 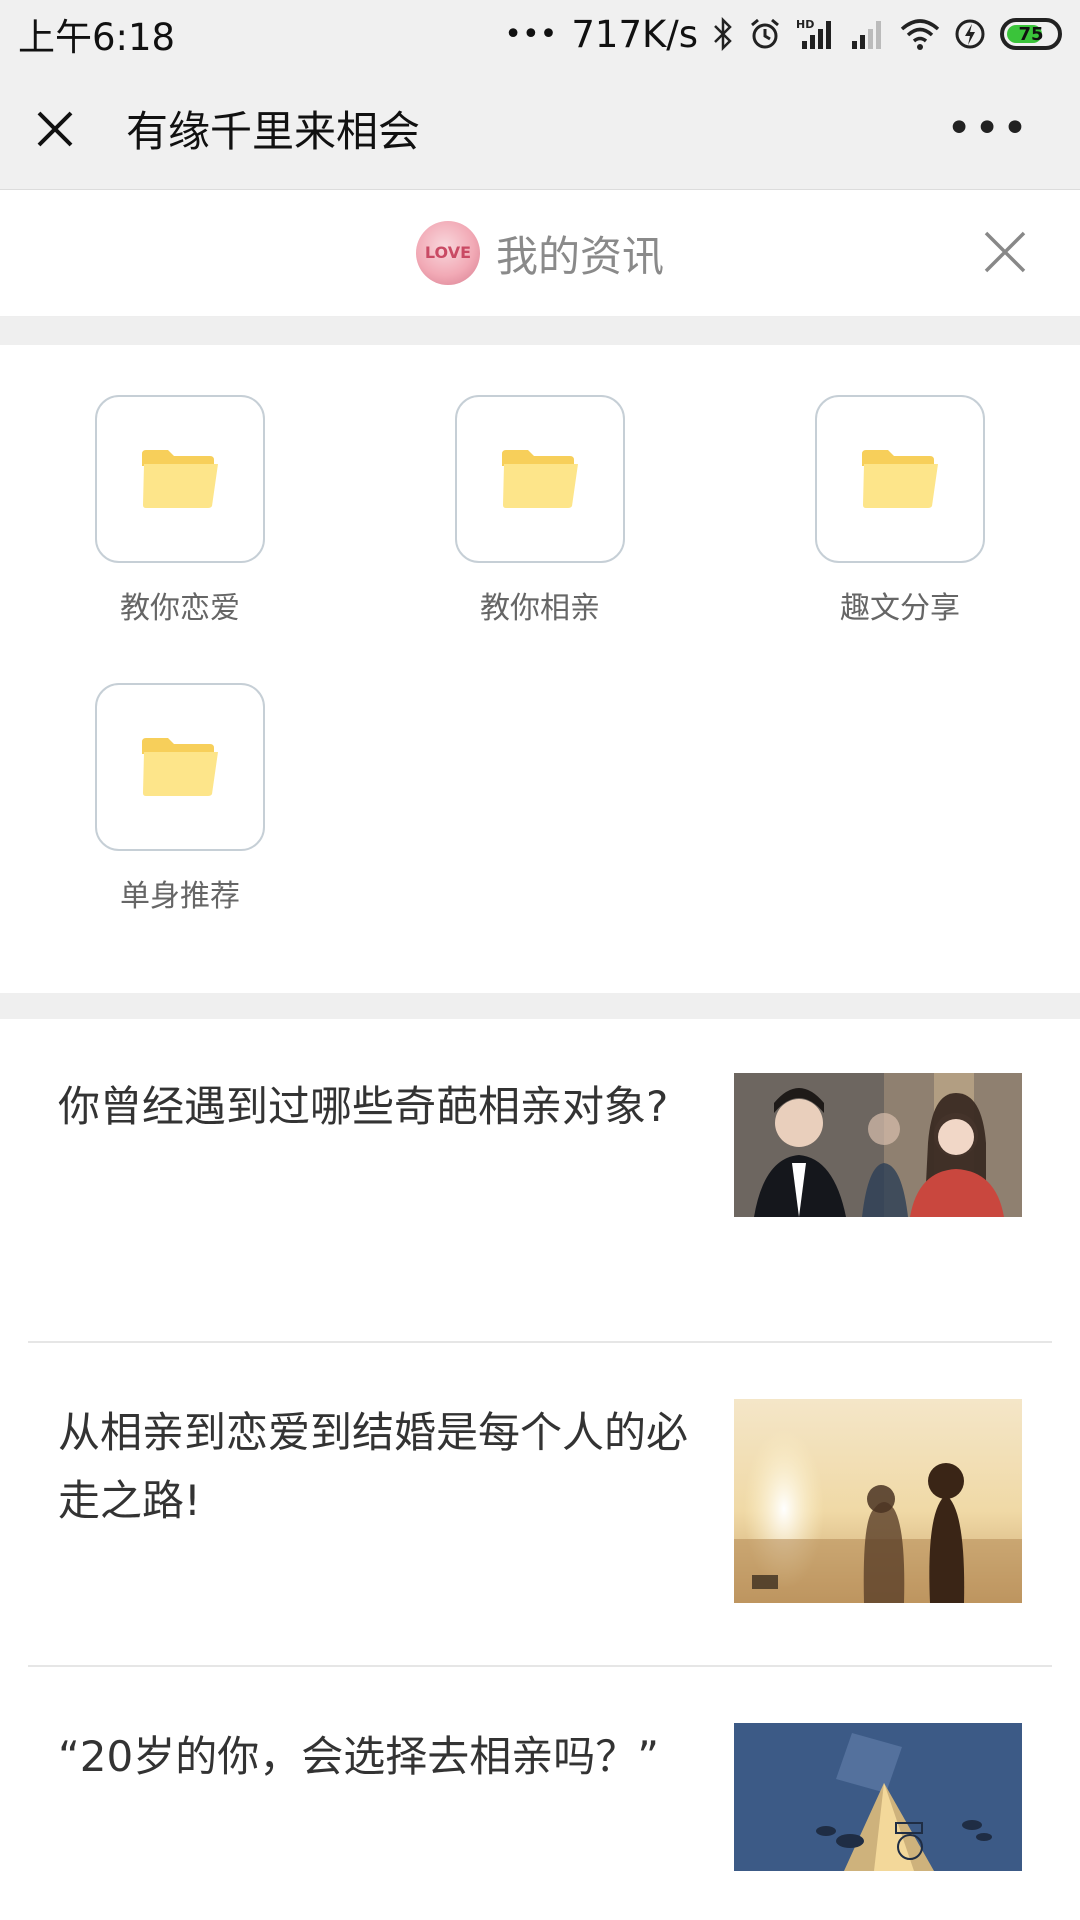 What do you see at coordinates (97, 37) in the screenshot?
I see `status-time: 上午6:18` at bounding box center [97, 37].